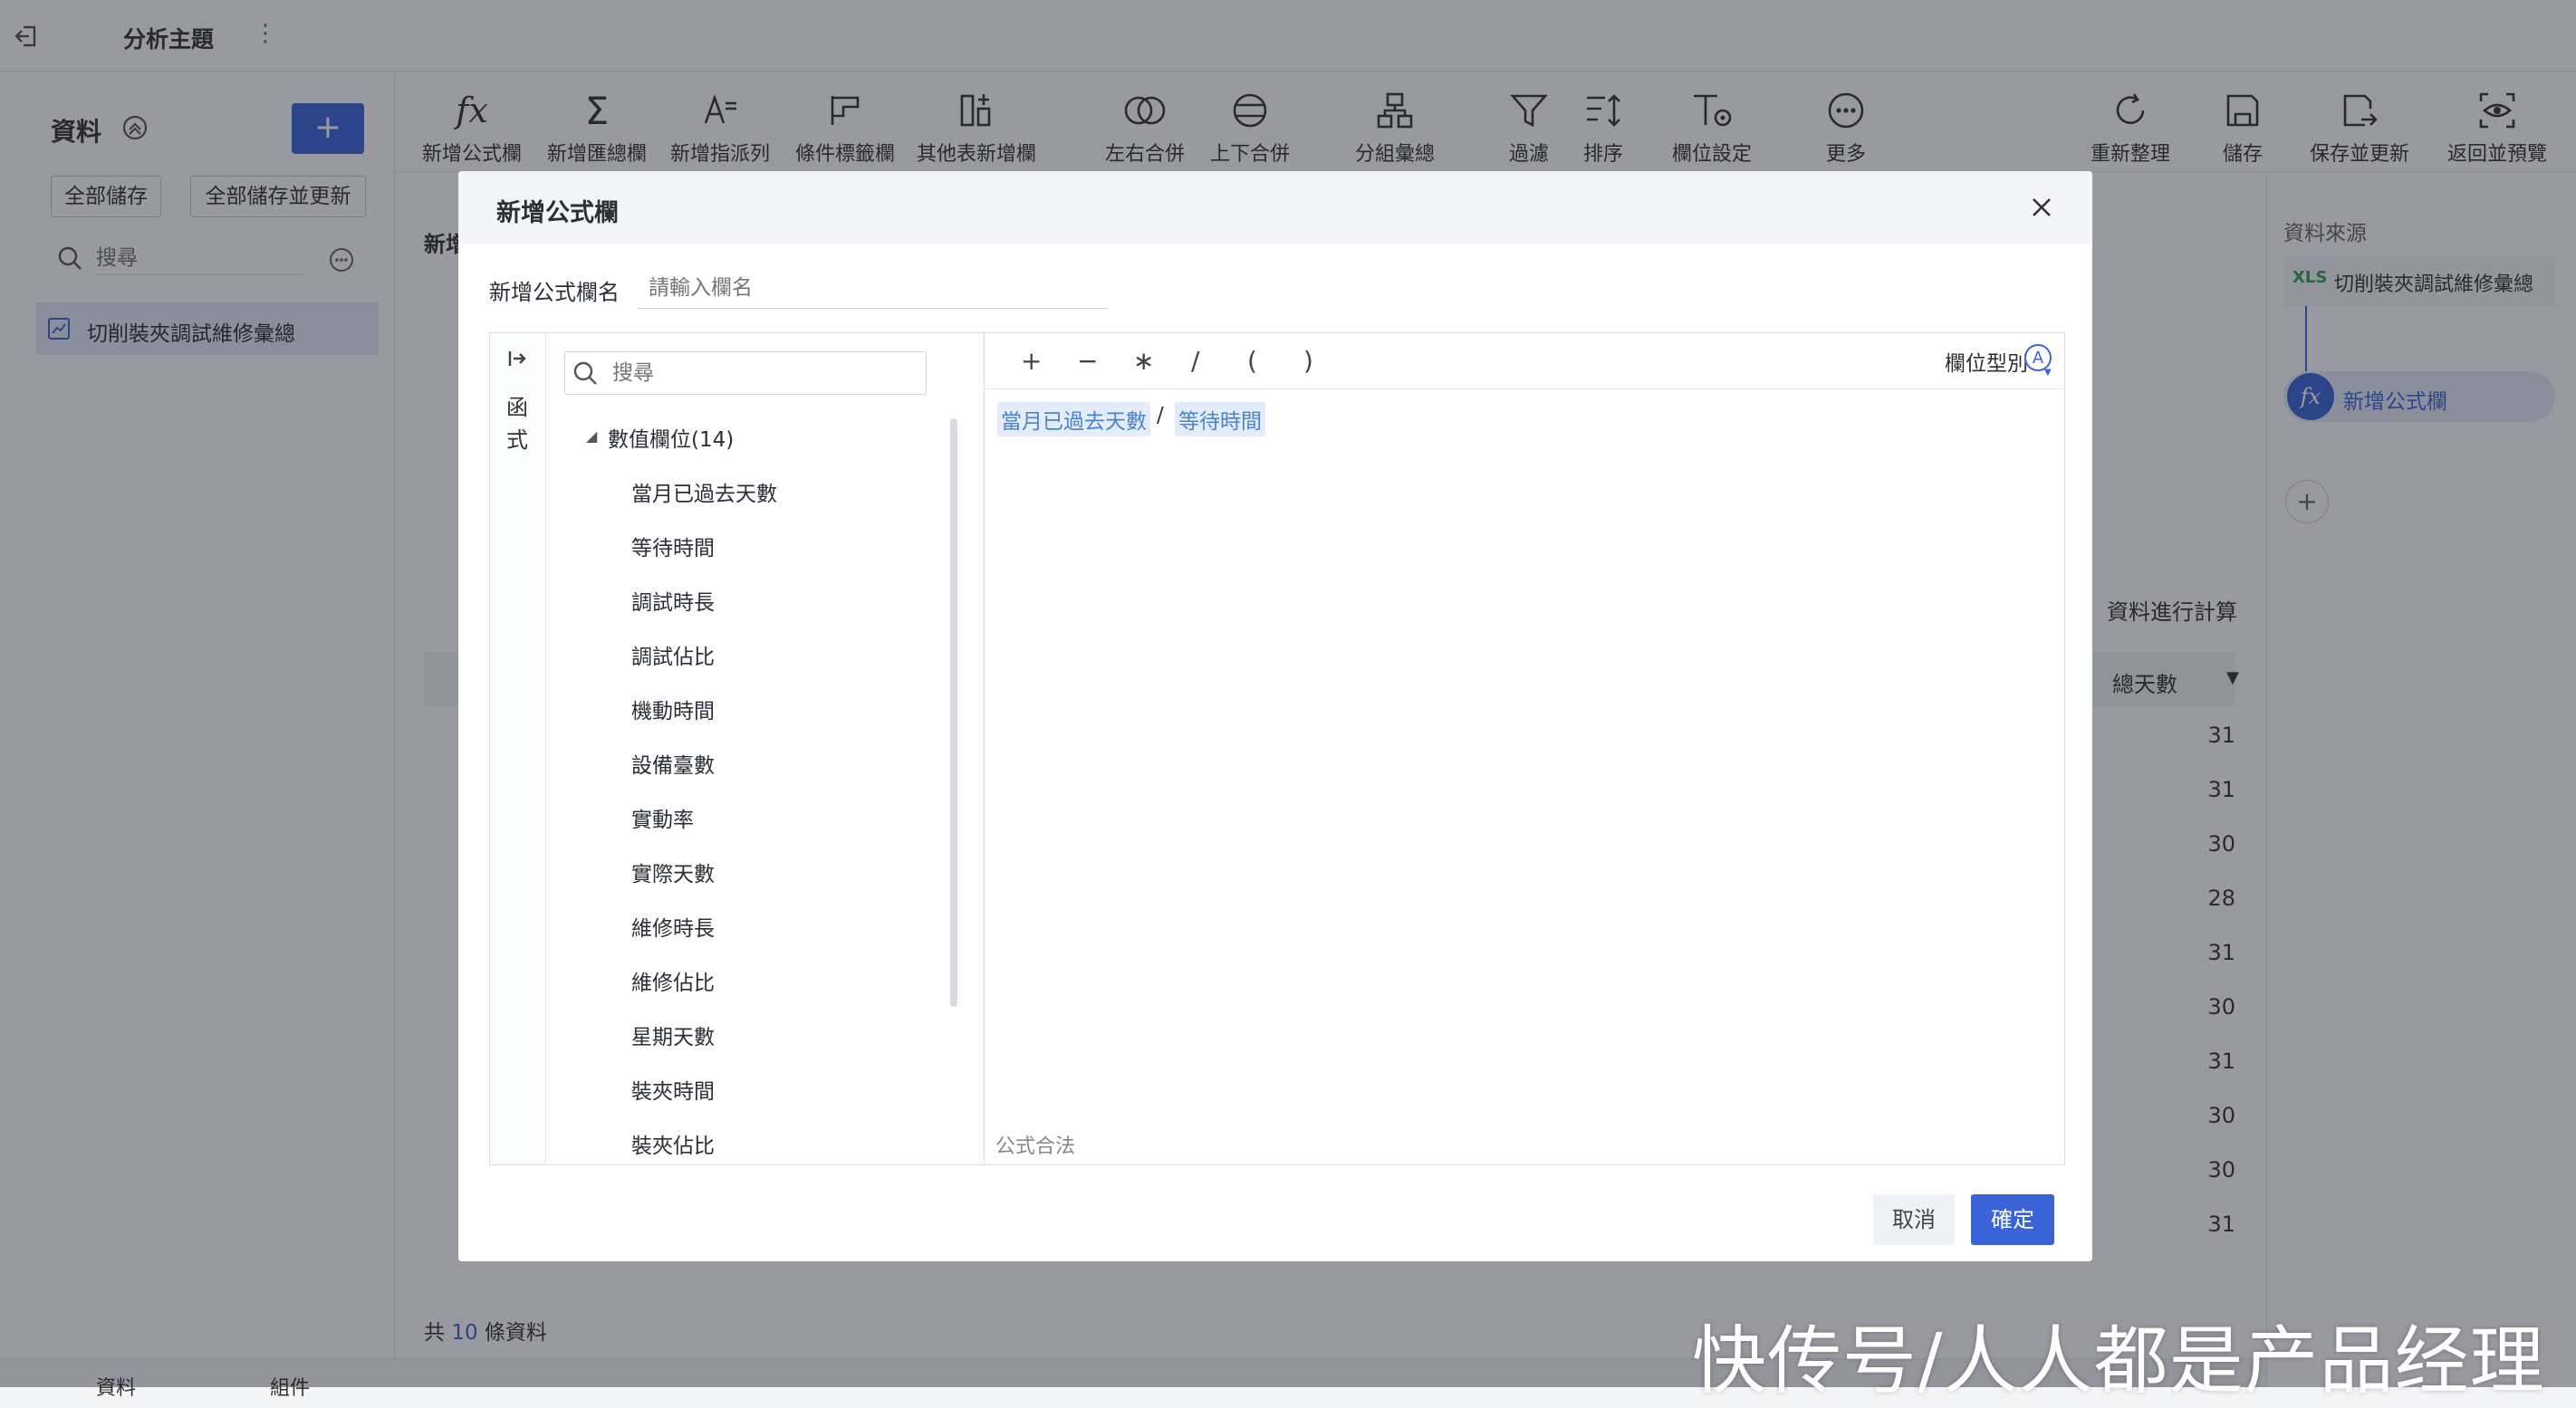 The image size is (2576, 1408). Describe the element at coordinates (1220, 419) in the screenshot. I see `formula-token: 等待時間` at that location.